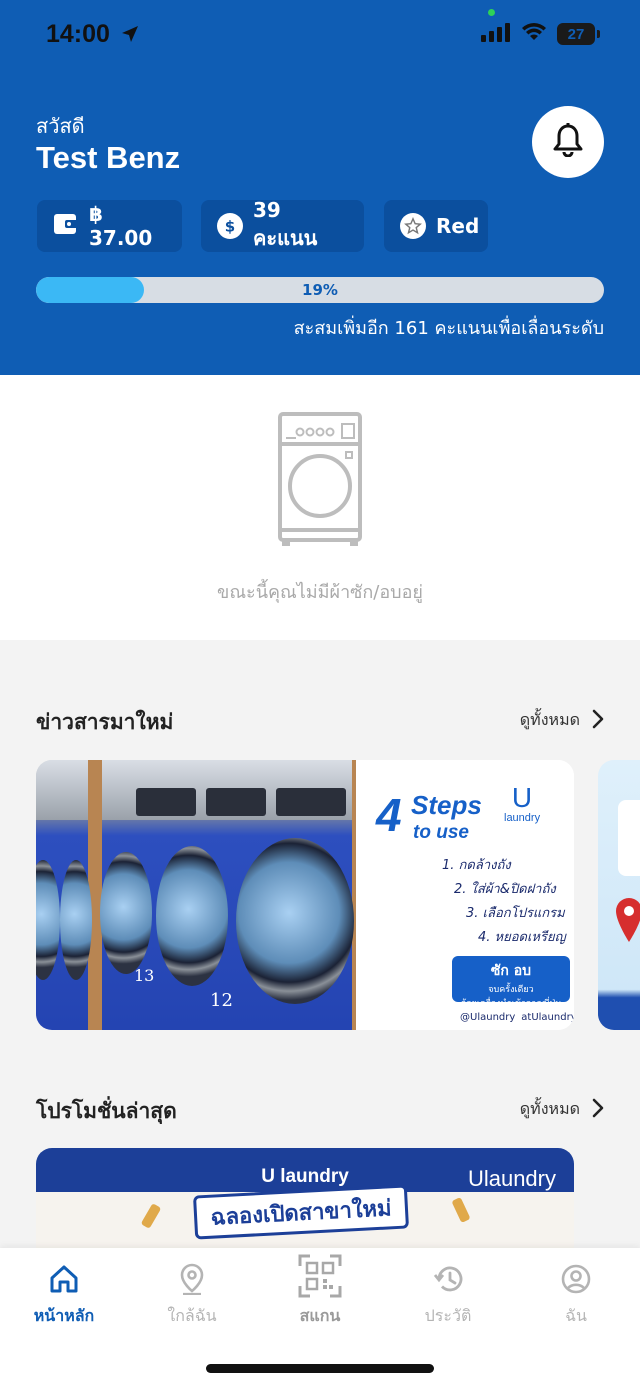 The image size is (640, 1384). Describe the element at coordinates (496, 34) in the screenshot. I see `signal-icon` at that location.